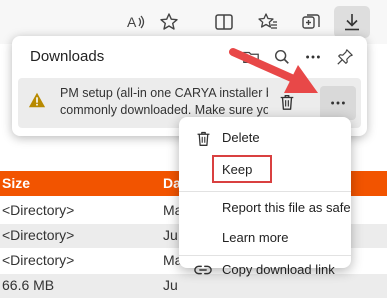  I want to click on menu-item-keep: Keep, so click(265, 170).